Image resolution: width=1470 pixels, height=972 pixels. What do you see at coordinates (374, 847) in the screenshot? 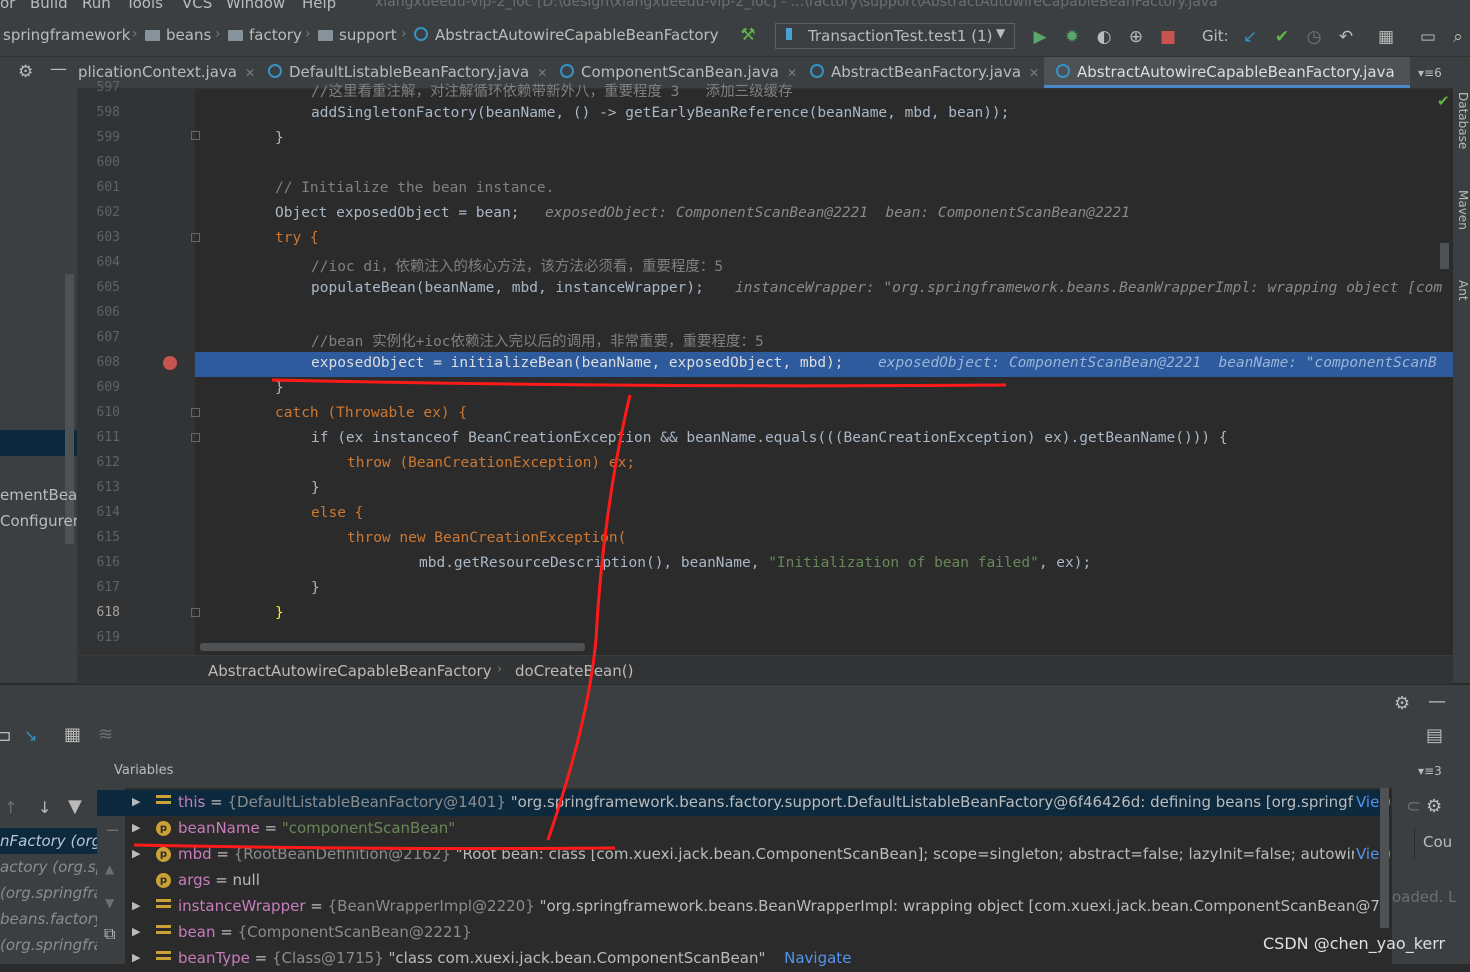
I see `annotation-underline-variable` at bounding box center [374, 847].